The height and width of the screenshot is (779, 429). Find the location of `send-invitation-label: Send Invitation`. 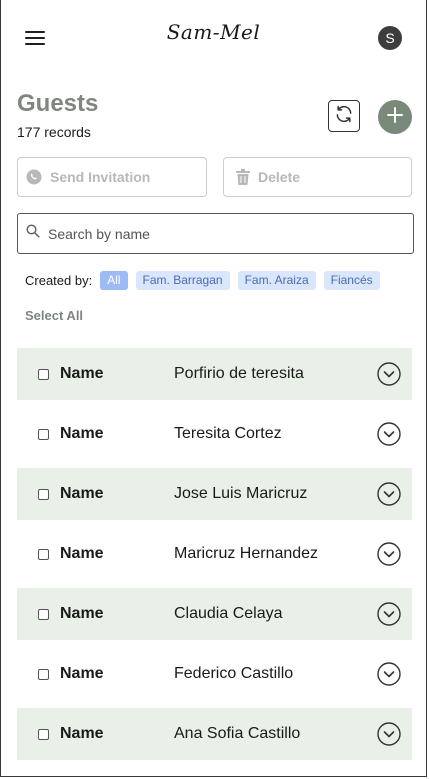

send-invitation-label: Send Invitation is located at coordinates (100, 177).